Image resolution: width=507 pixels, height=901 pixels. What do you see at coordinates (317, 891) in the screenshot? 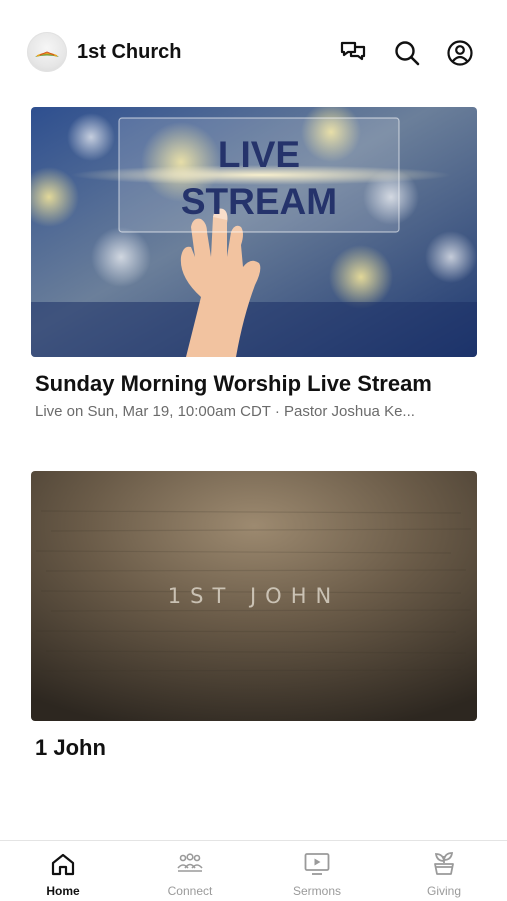
I see `tab-sermons-label: Sermons` at bounding box center [317, 891].